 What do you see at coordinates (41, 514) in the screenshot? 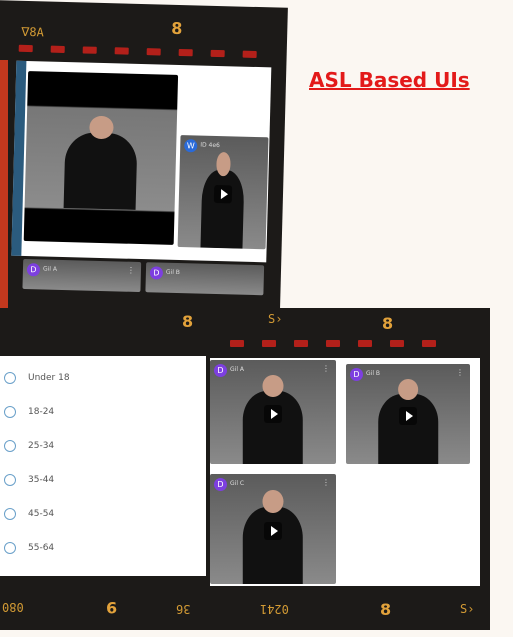
I see `radio-label: 45-54` at bounding box center [41, 514].